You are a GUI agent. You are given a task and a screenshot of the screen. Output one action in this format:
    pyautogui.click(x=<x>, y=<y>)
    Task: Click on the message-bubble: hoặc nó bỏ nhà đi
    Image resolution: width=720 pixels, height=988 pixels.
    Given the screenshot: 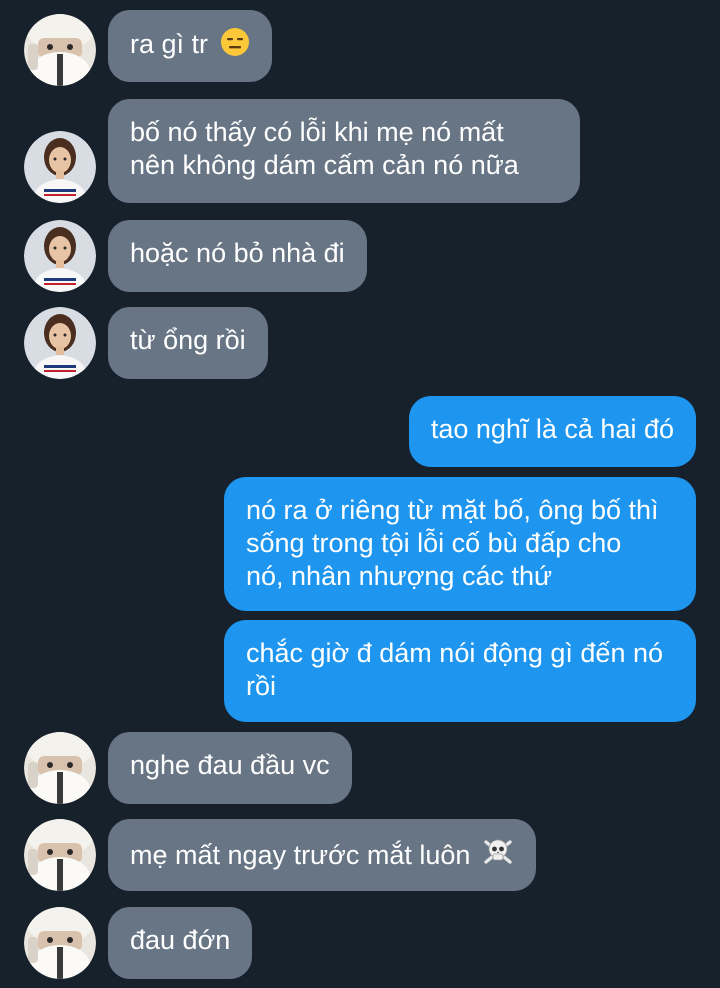 What is the action you would take?
    pyautogui.click(x=237, y=256)
    